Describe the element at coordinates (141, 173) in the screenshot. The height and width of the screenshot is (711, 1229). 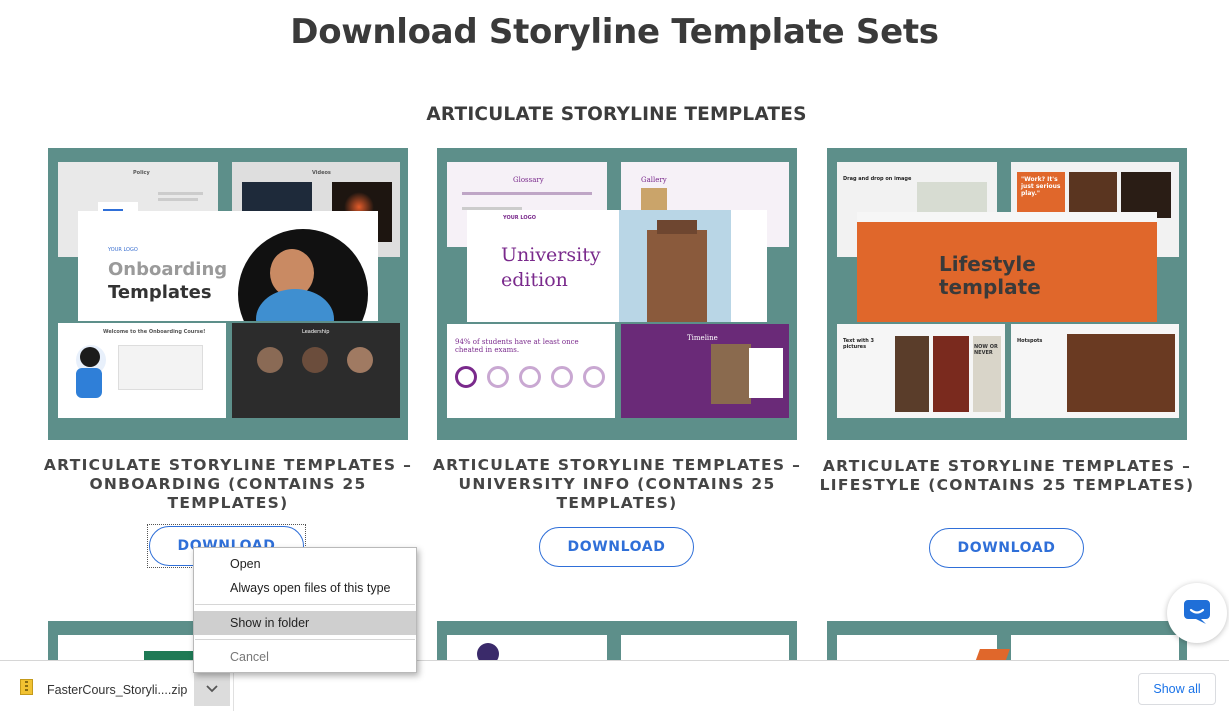
I see `slide-label: Policy` at that location.